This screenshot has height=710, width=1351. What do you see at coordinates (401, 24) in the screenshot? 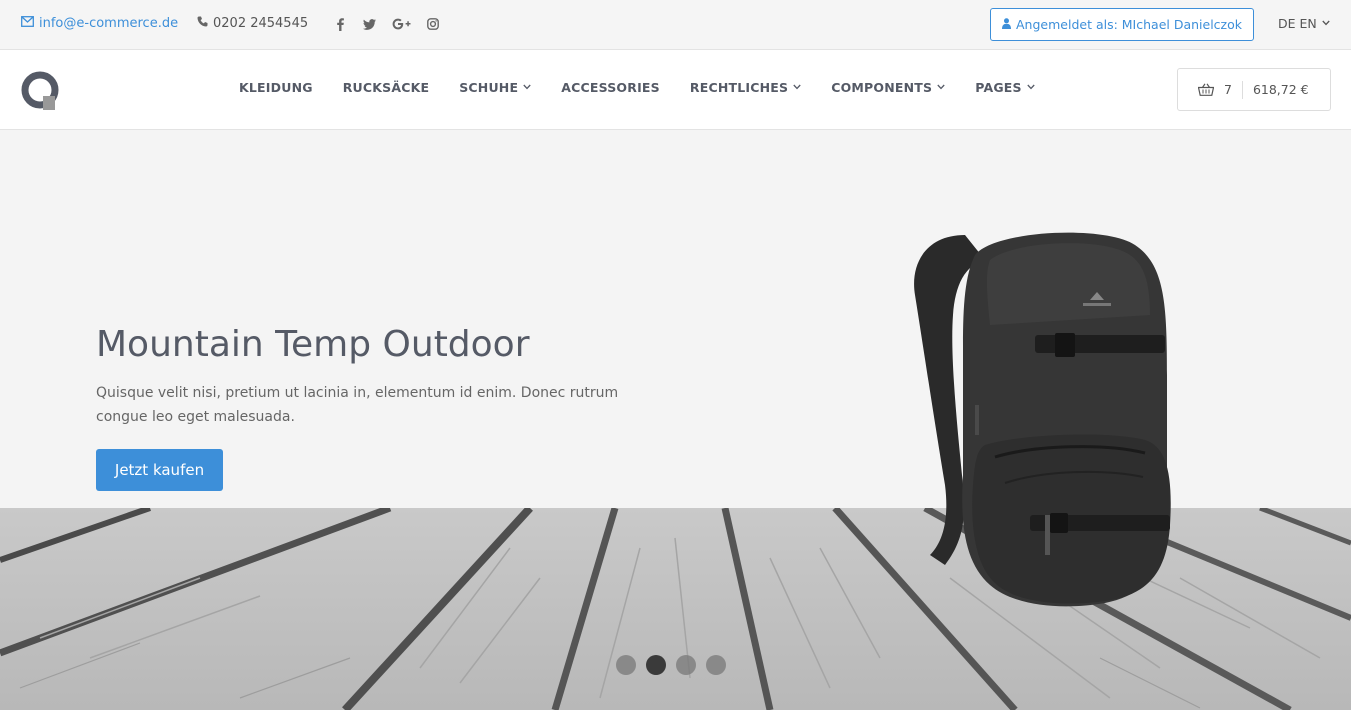
I see `google-plus-icon` at bounding box center [401, 24].